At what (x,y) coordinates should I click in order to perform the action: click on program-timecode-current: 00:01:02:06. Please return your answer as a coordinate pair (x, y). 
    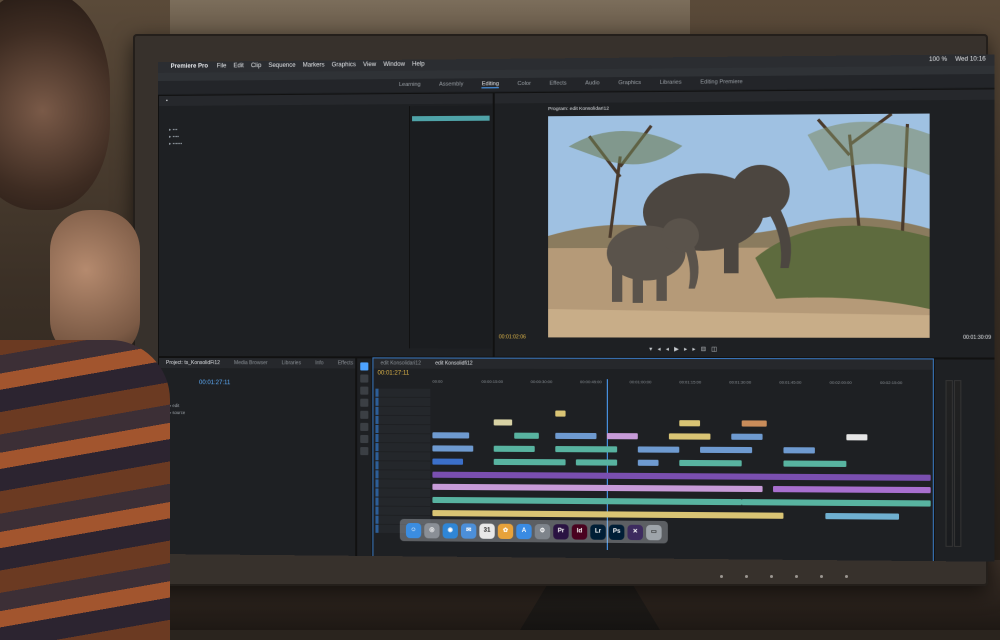
    Looking at the image, I should click on (512, 337).